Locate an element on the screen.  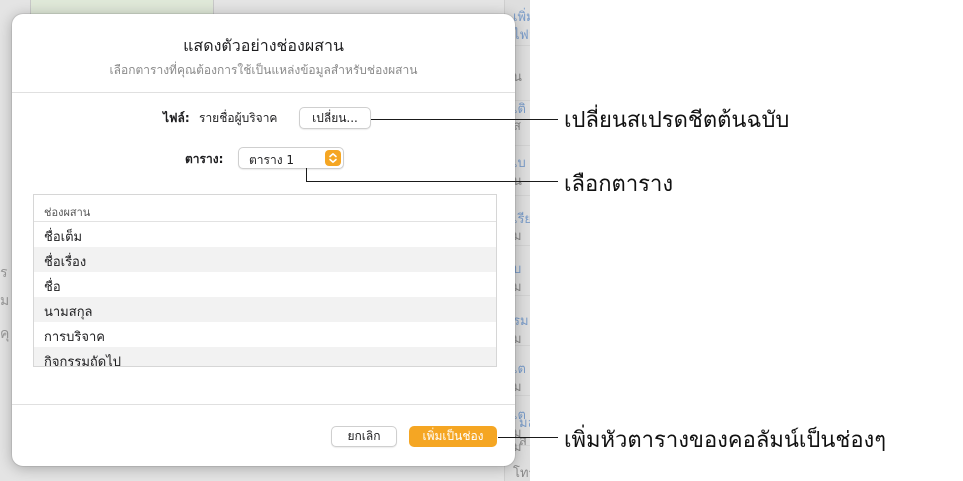
add-as-fields-button: เพิ่มเป็นช่อง is located at coordinates (453, 436).